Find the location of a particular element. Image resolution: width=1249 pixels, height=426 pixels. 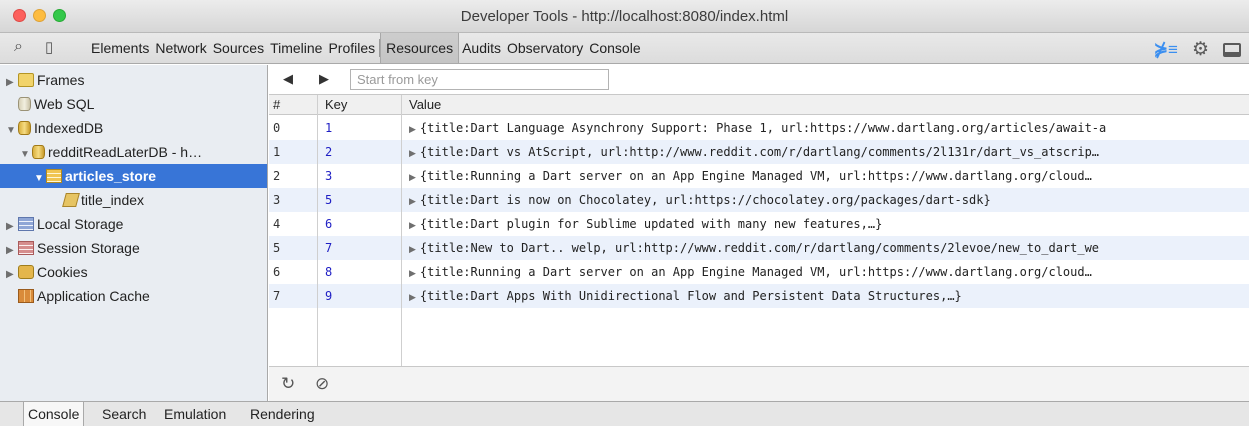

tab-console: Console is located at coordinates (614, 48).